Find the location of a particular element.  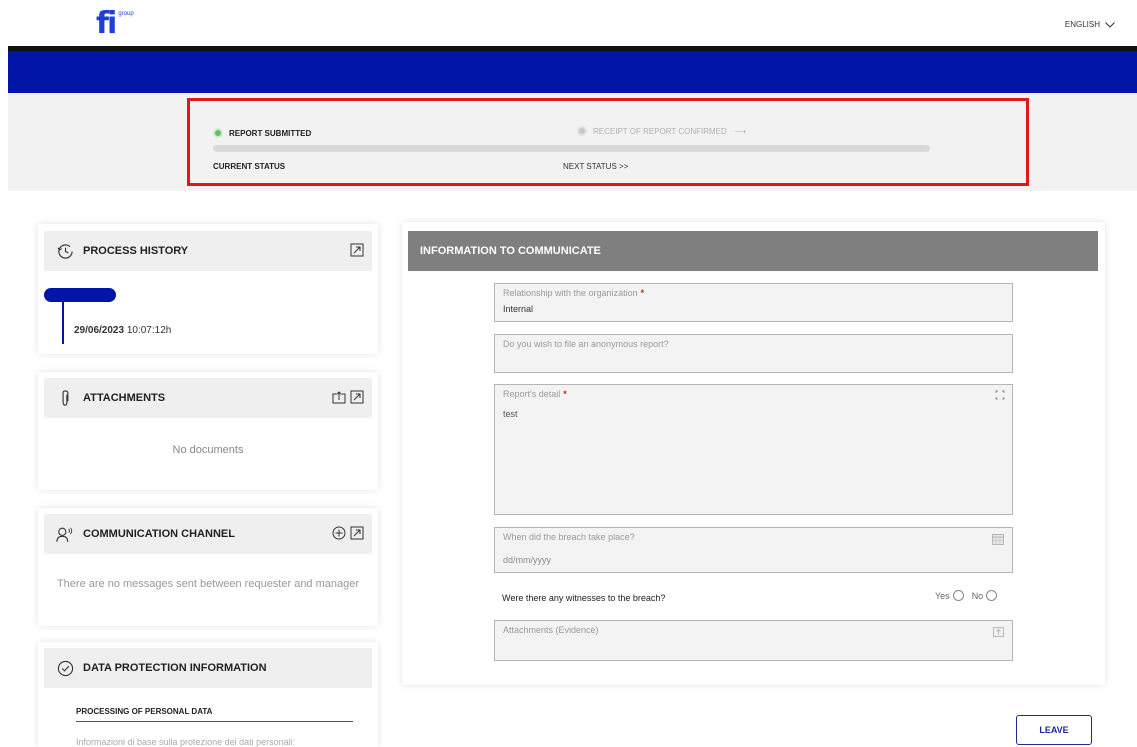

history-event-date: 29/06/2023 is located at coordinates (99, 330).